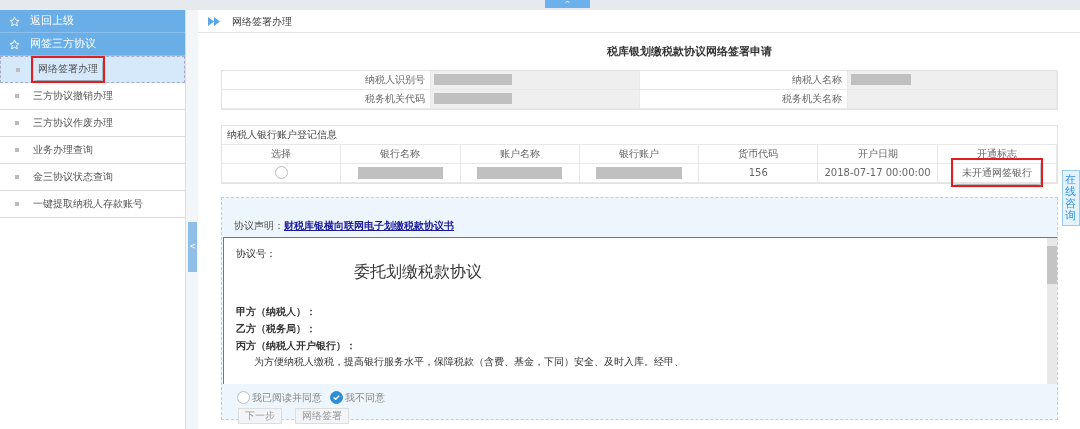 Image resolution: width=1080 pixels, height=429 pixels. I want to click on statement-label: 协议声明：, so click(259, 225).